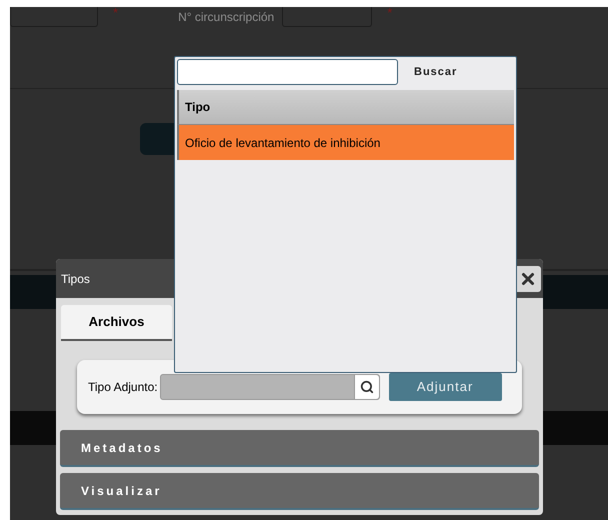  Describe the element at coordinates (123, 387) in the screenshot. I see `field-label: Tipo Adjunto:` at that location.